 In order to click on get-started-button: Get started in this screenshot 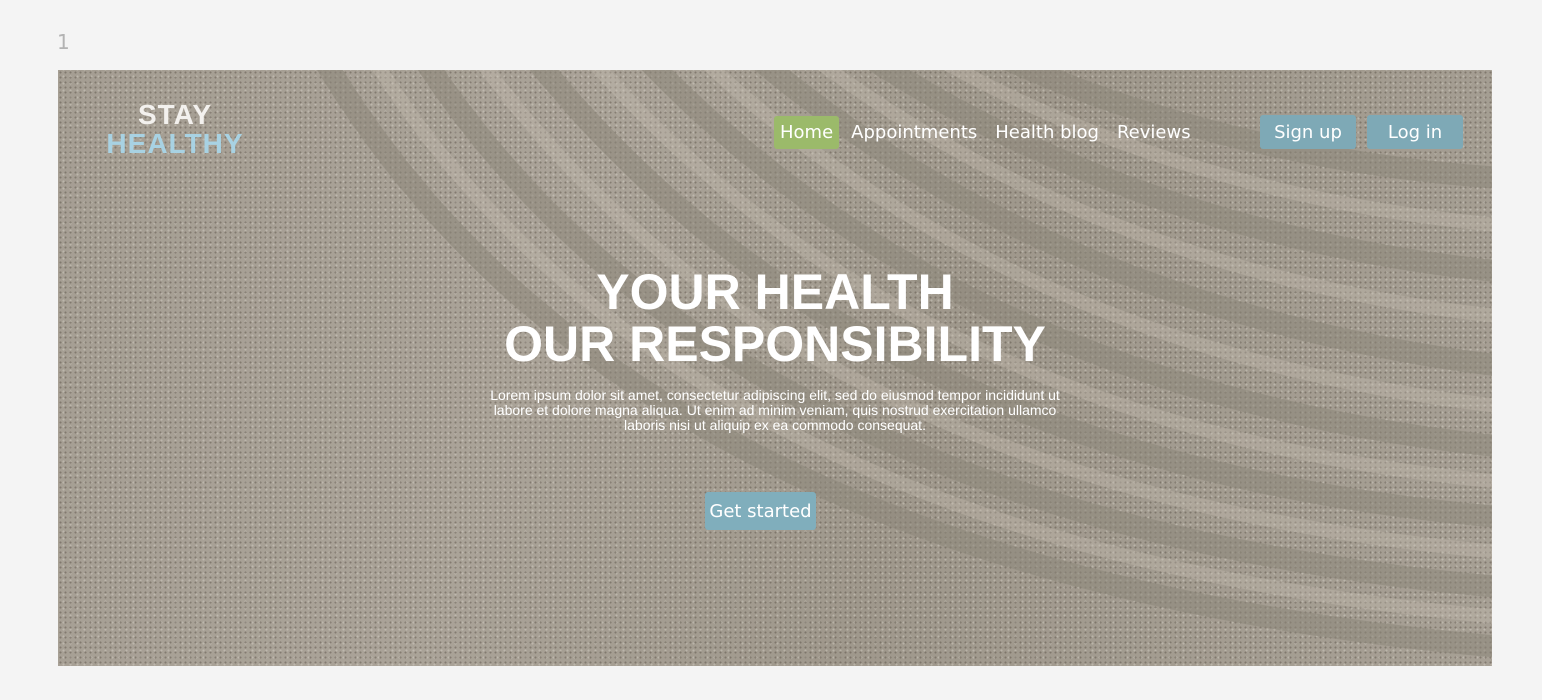, I will do `click(760, 511)`.